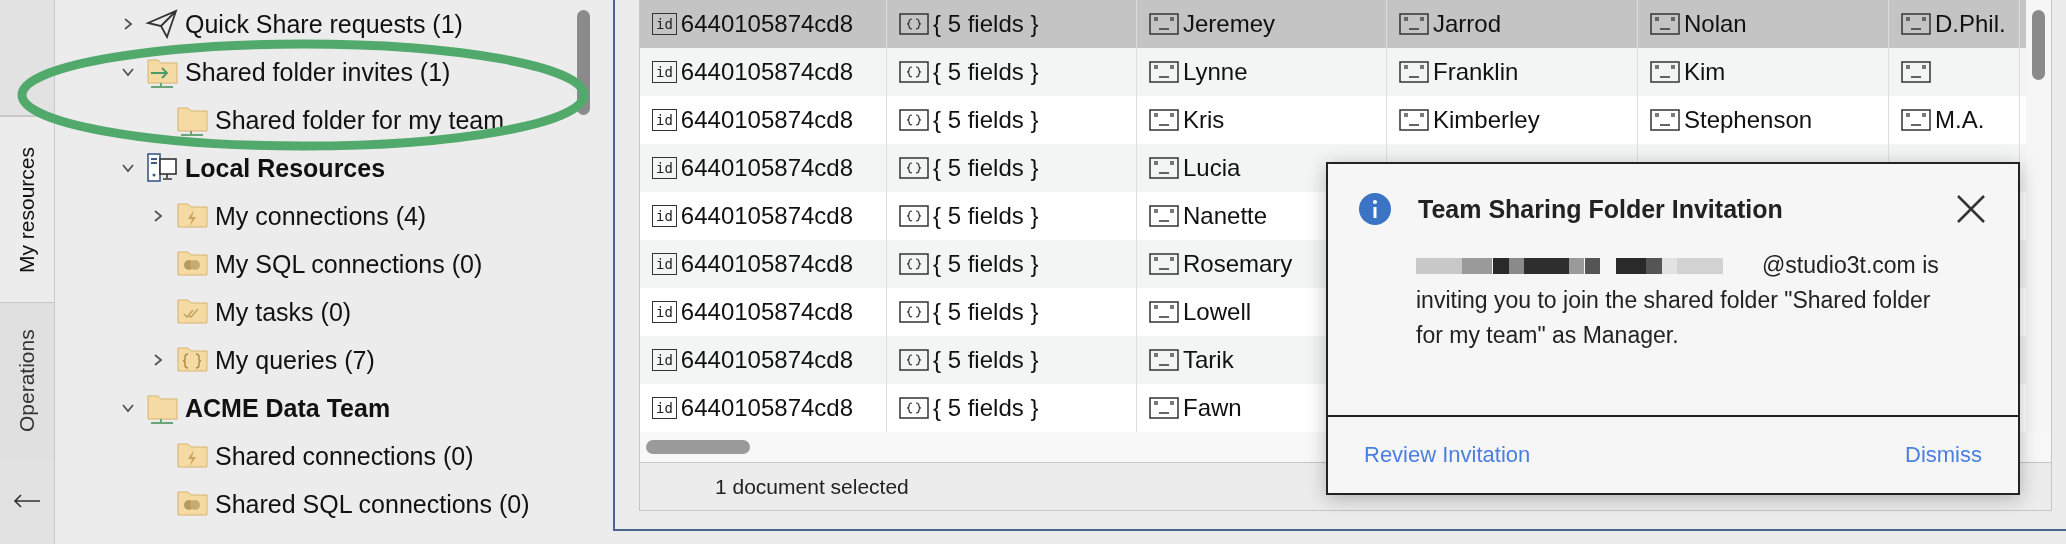  Describe the element at coordinates (1212, 168) in the screenshot. I see `table-cell: Lucia` at that location.